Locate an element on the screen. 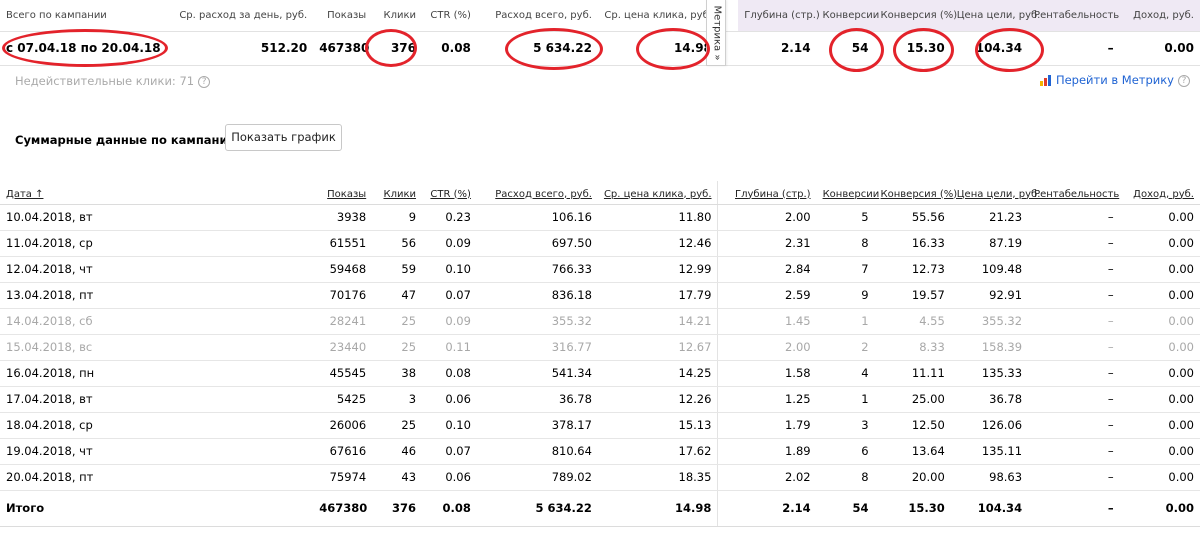 The image size is (1200, 534). cell-goal-cost: 355.32 is located at coordinates (989, 321).